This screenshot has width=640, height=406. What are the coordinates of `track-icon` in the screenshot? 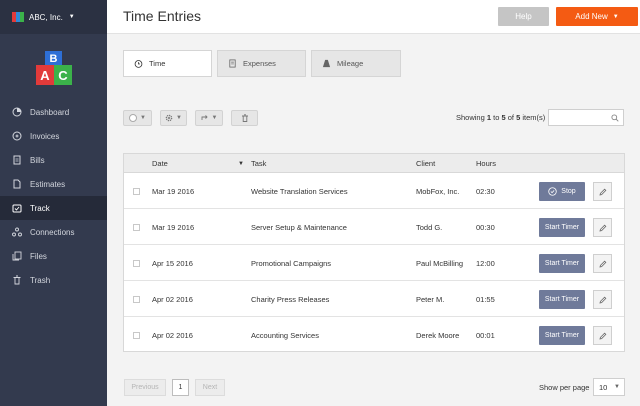 It's located at (17, 208).